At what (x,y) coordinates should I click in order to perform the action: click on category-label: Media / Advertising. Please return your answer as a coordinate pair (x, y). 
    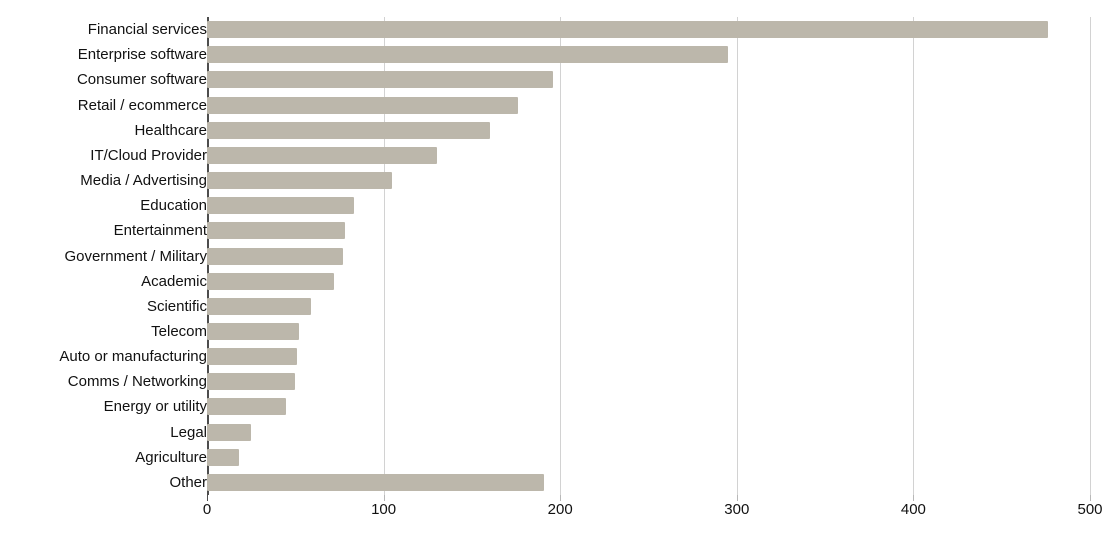
    Looking at the image, I should click on (143, 181).